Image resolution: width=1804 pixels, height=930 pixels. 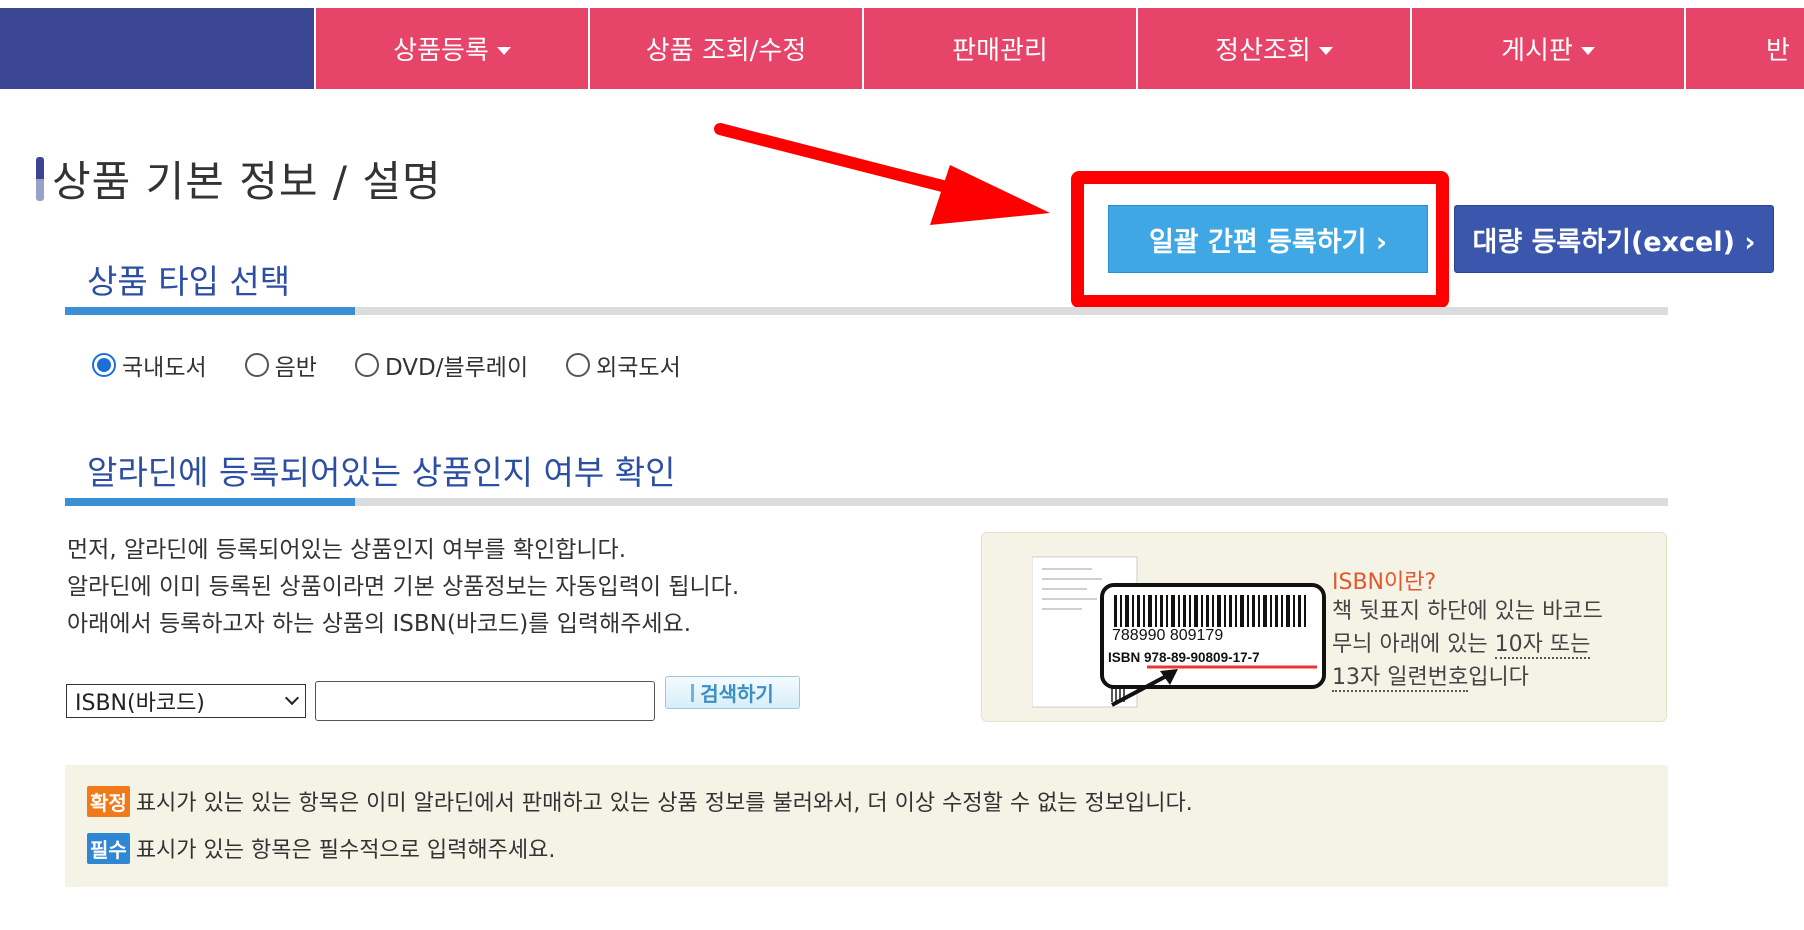 What do you see at coordinates (189, 281) in the screenshot?
I see `section-title: 상품 타입 선택` at bounding box center [189, 281].